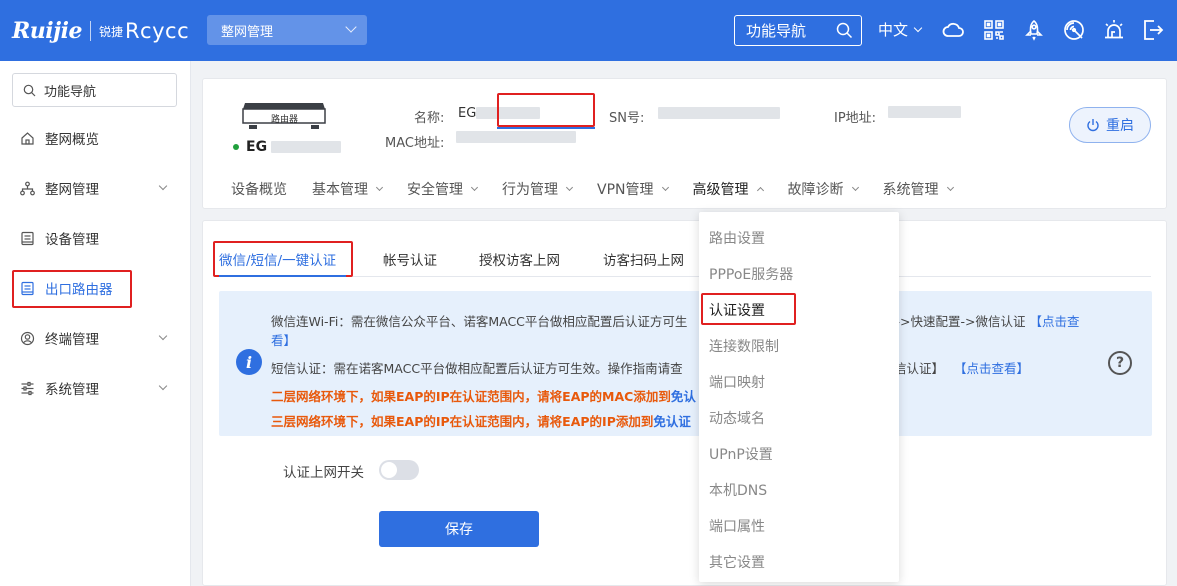  I want to click on menu-item-port-mapping: 端口映射, so click(737, 382).